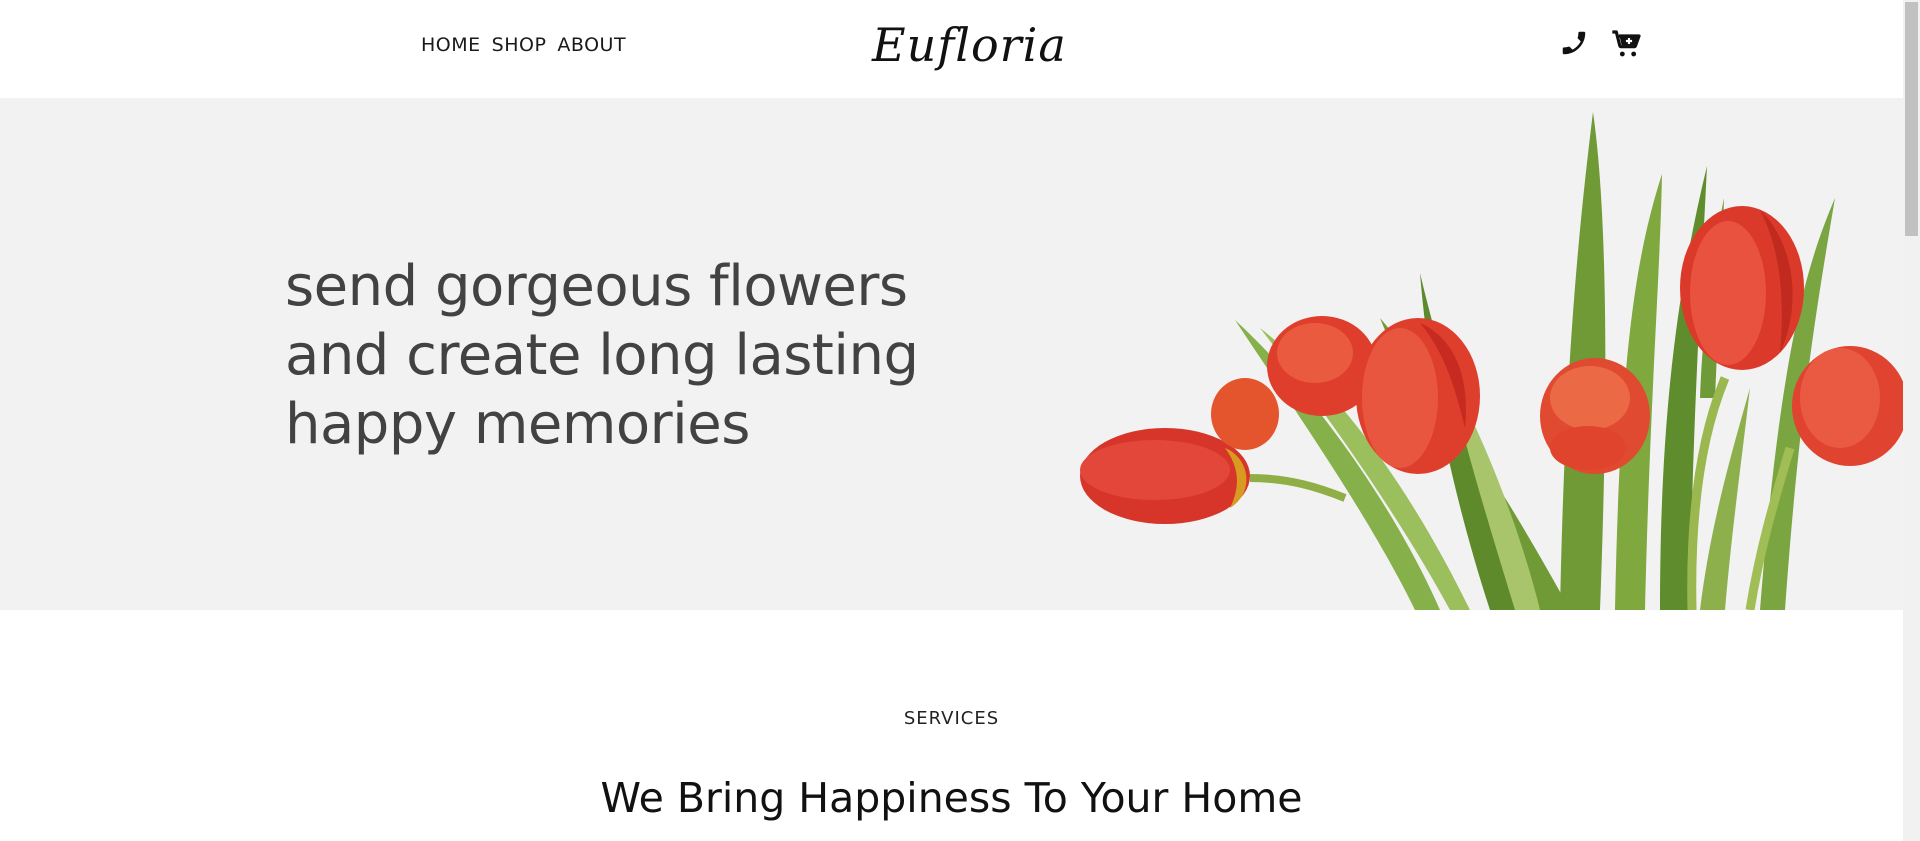 Image resolution: width=1920 pixels, height=841 pixels. I want to click on cart-icon, so click(1627, 44).